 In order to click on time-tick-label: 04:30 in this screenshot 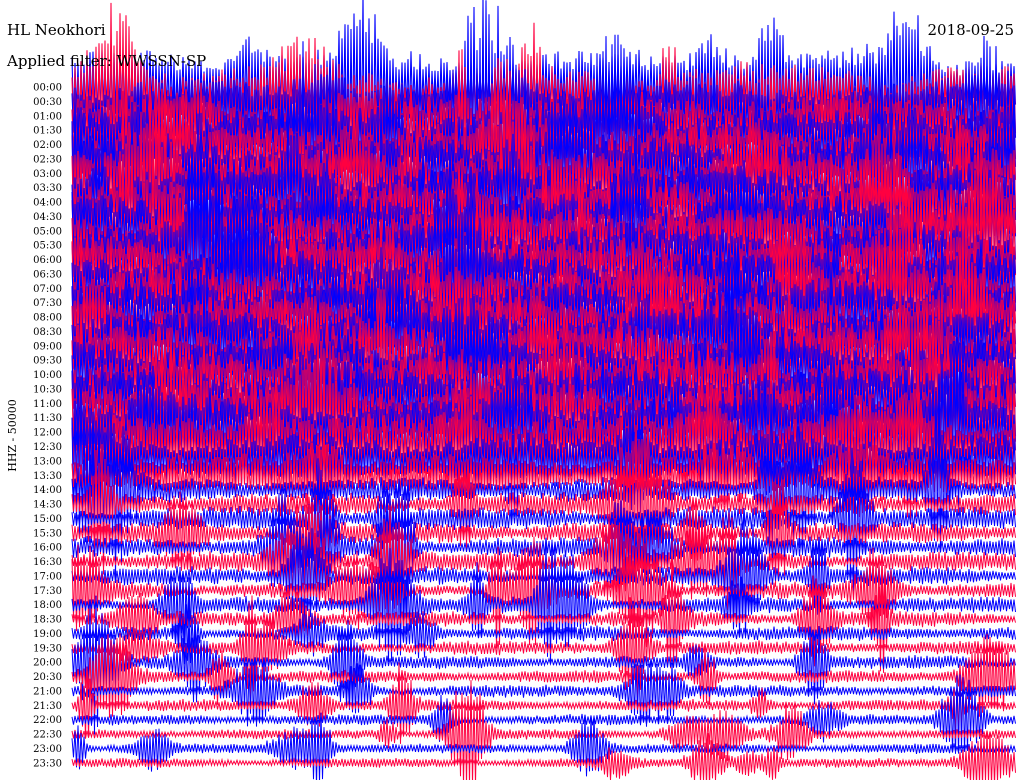, I will do `click(47, 217)`.